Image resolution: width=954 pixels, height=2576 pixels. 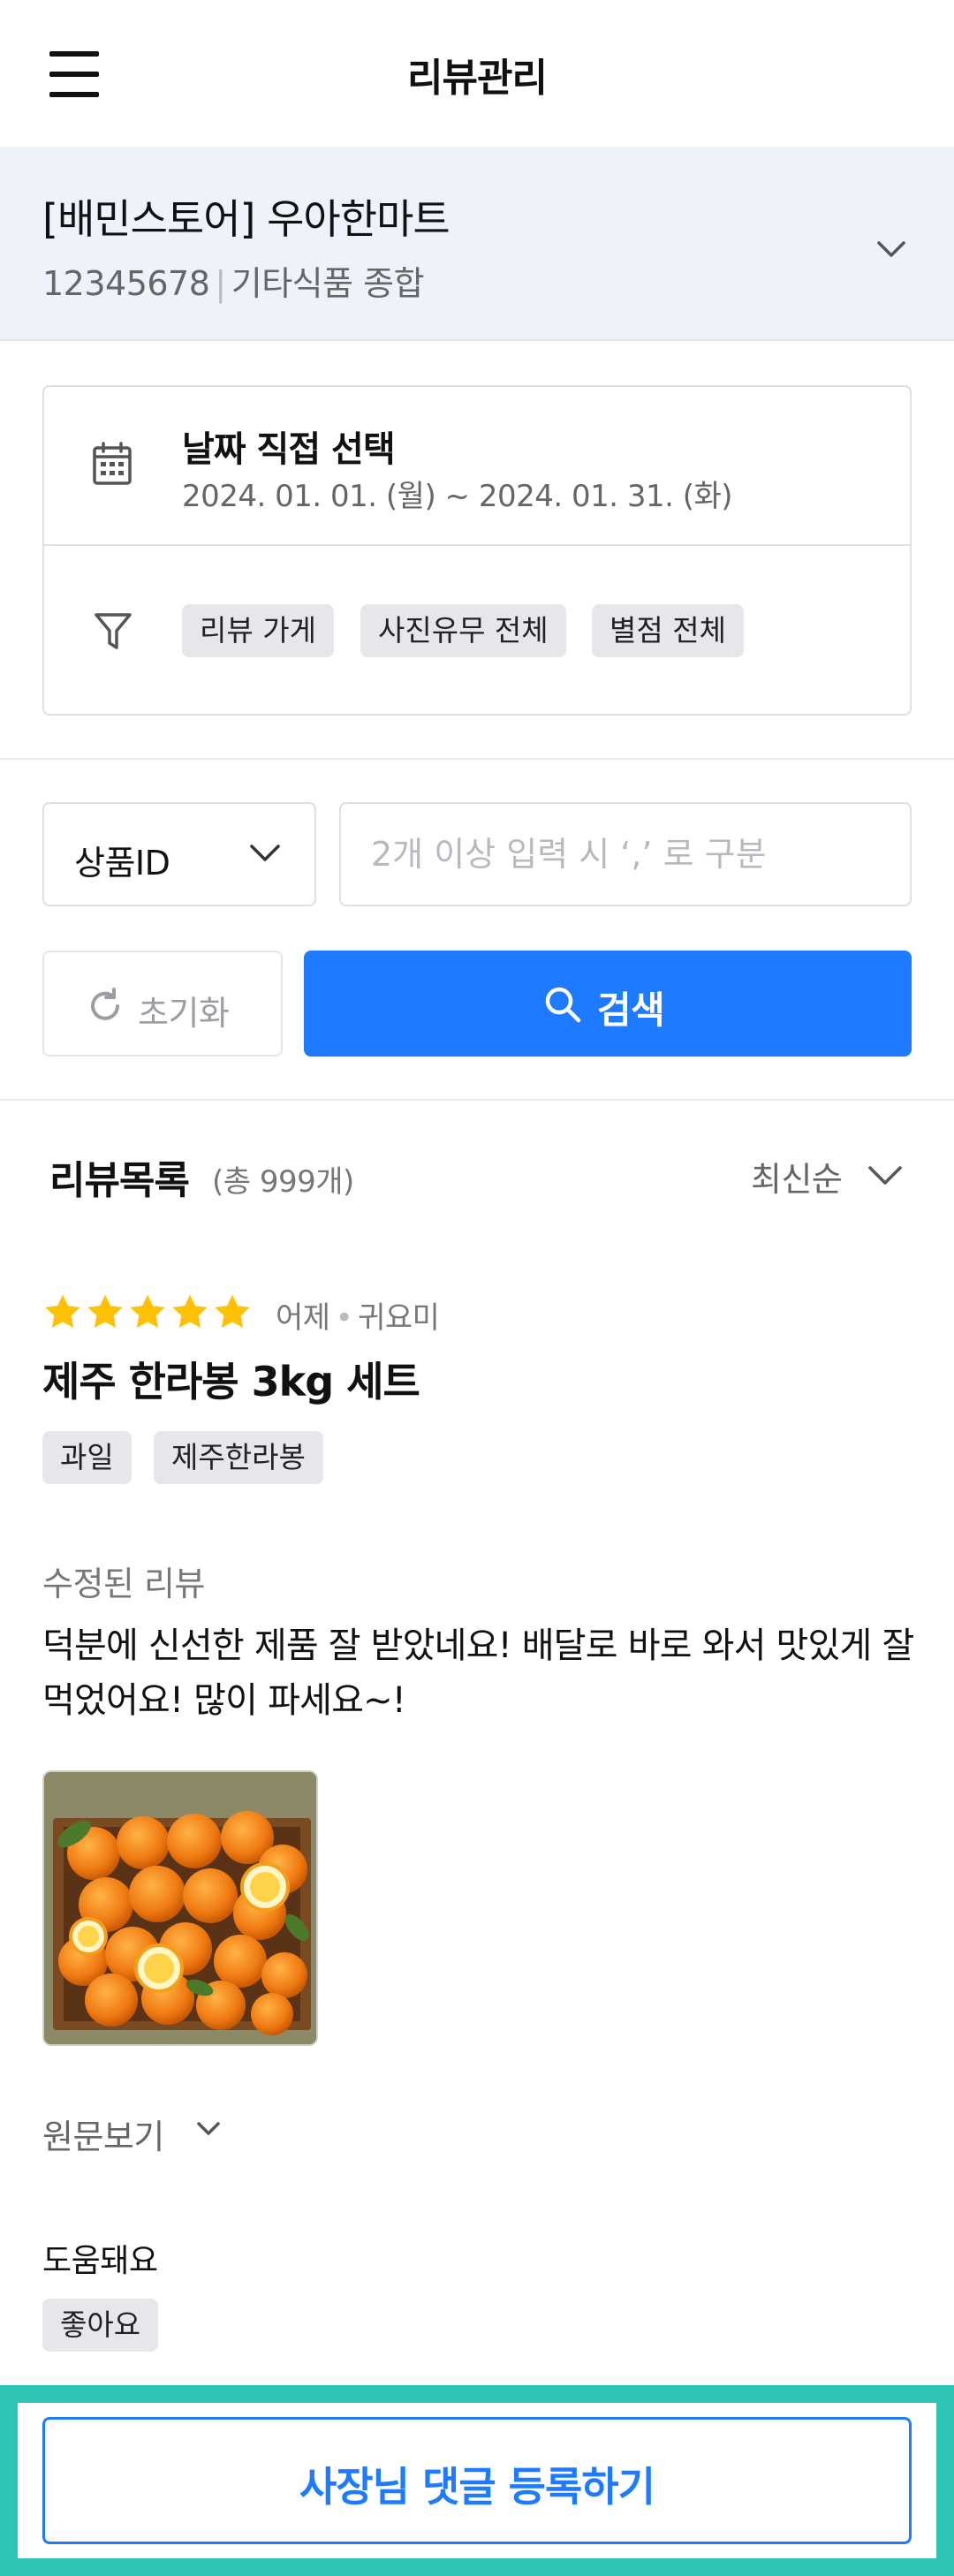 What do you see at coordinates (457, 497) in the screenshot?
I see `date-range-value: 2024. 01. 01. (월) ~ 2024. 01. 31. (화)` at bounding box center [457, 497].